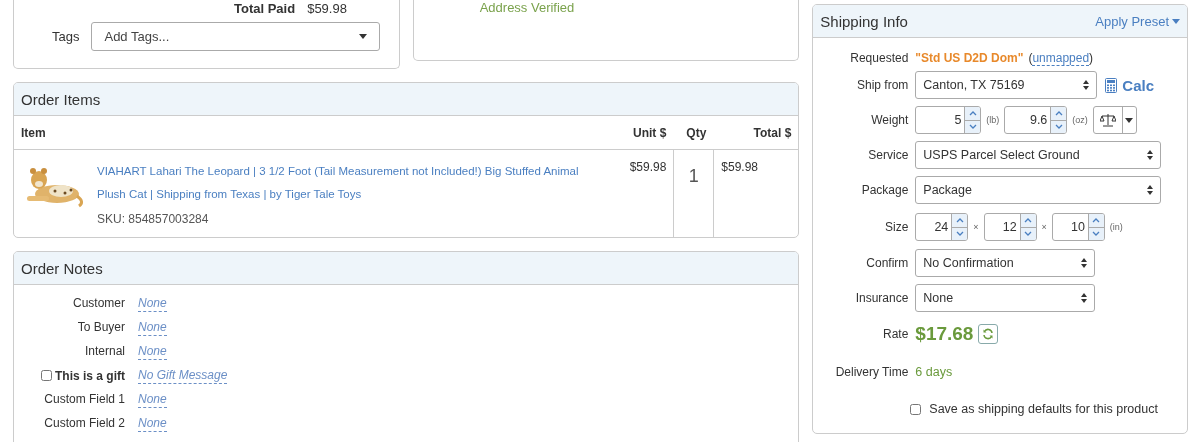 The height and width of the screenshot is (442, 1200). What do you see at coordinates (942, 227) in the screenshot?
I see `number-field: 24` at bounding box center [942, 227].